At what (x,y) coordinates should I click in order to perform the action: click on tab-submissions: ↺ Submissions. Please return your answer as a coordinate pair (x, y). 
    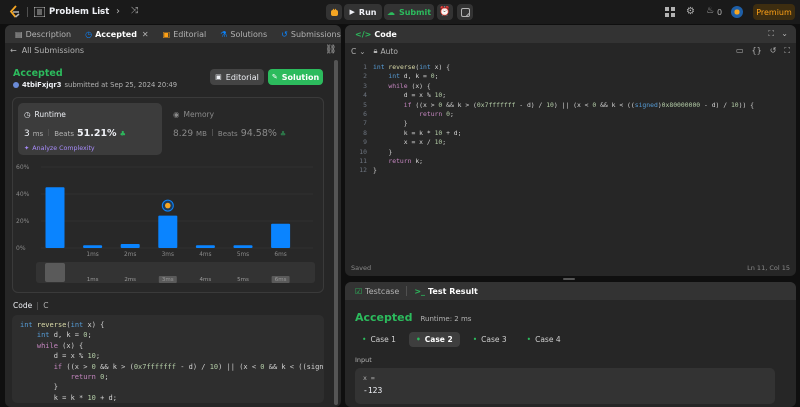
    Looking at the image, I should click on (309, 34).